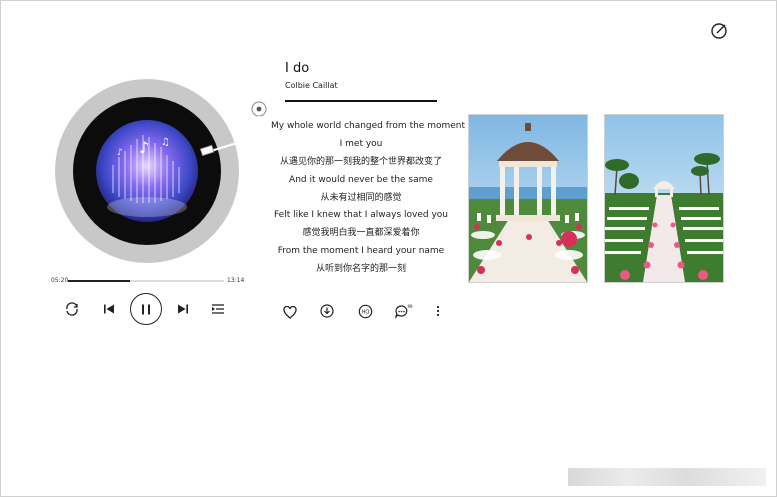 This screenshot has width=777, height=497. Describe the element at coordinates (664, 198) in the screenshot. I see `wedding-photo-aisle` at that location.